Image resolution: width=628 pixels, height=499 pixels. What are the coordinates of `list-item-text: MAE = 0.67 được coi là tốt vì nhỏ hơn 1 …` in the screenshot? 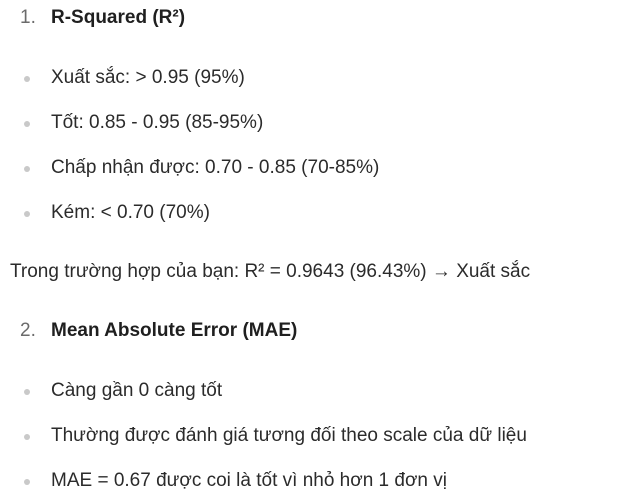 It's located at (249, 480).